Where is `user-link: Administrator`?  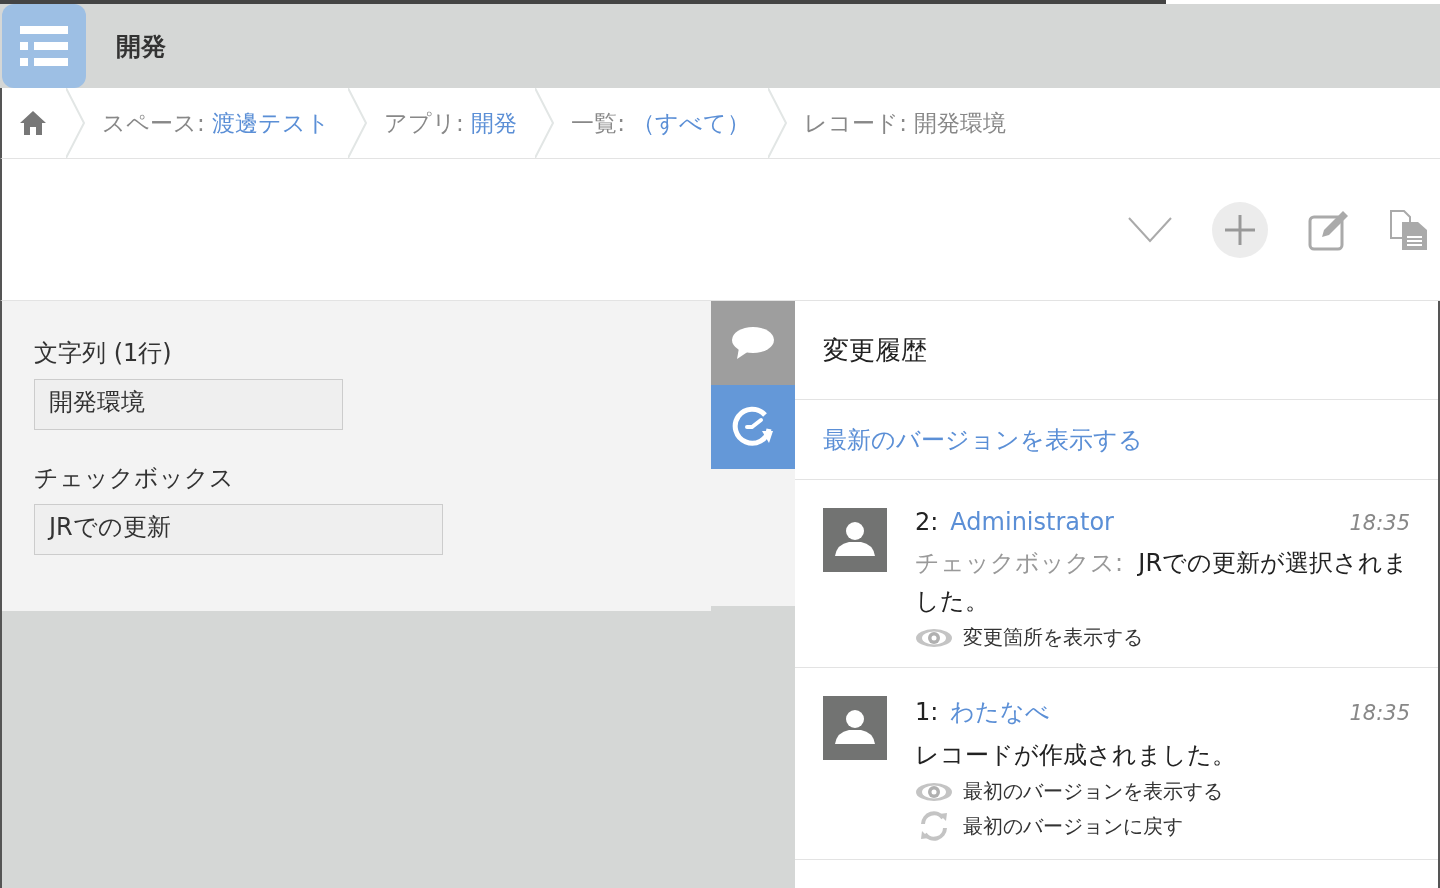 user-link: Administrator is located at coordinates (1032, 522).